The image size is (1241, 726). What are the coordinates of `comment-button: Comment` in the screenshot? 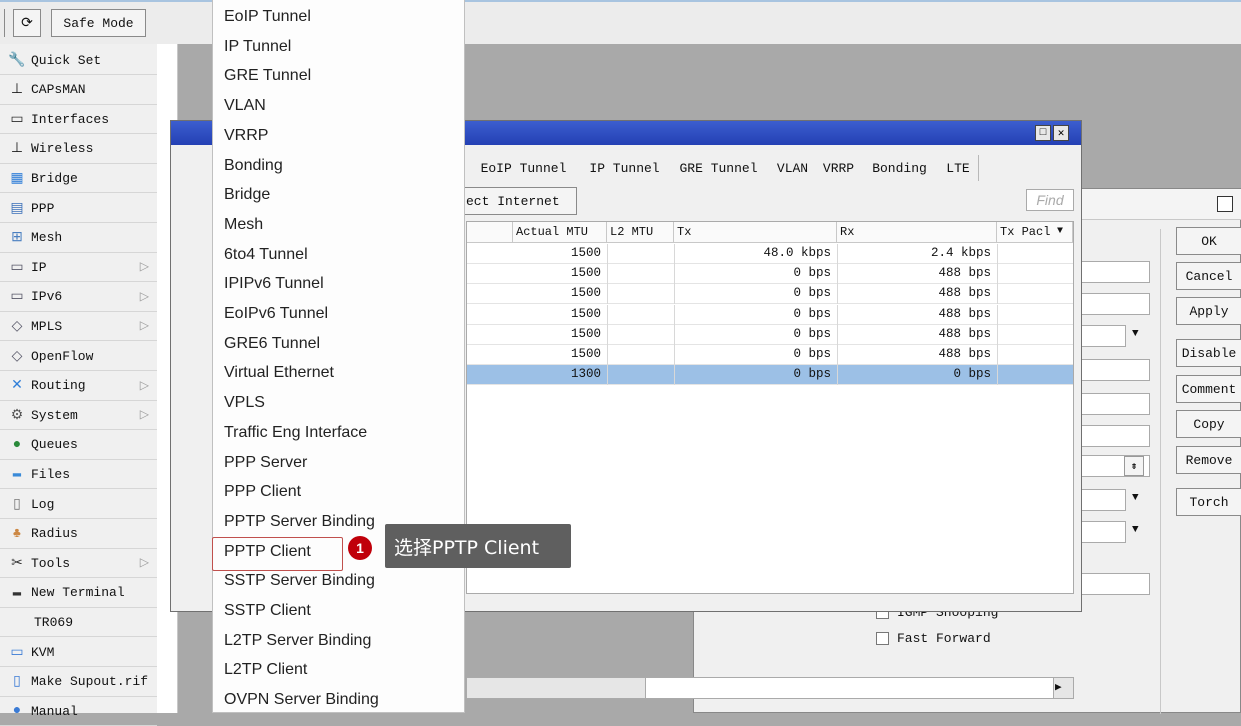 It's located at (1208, 389).